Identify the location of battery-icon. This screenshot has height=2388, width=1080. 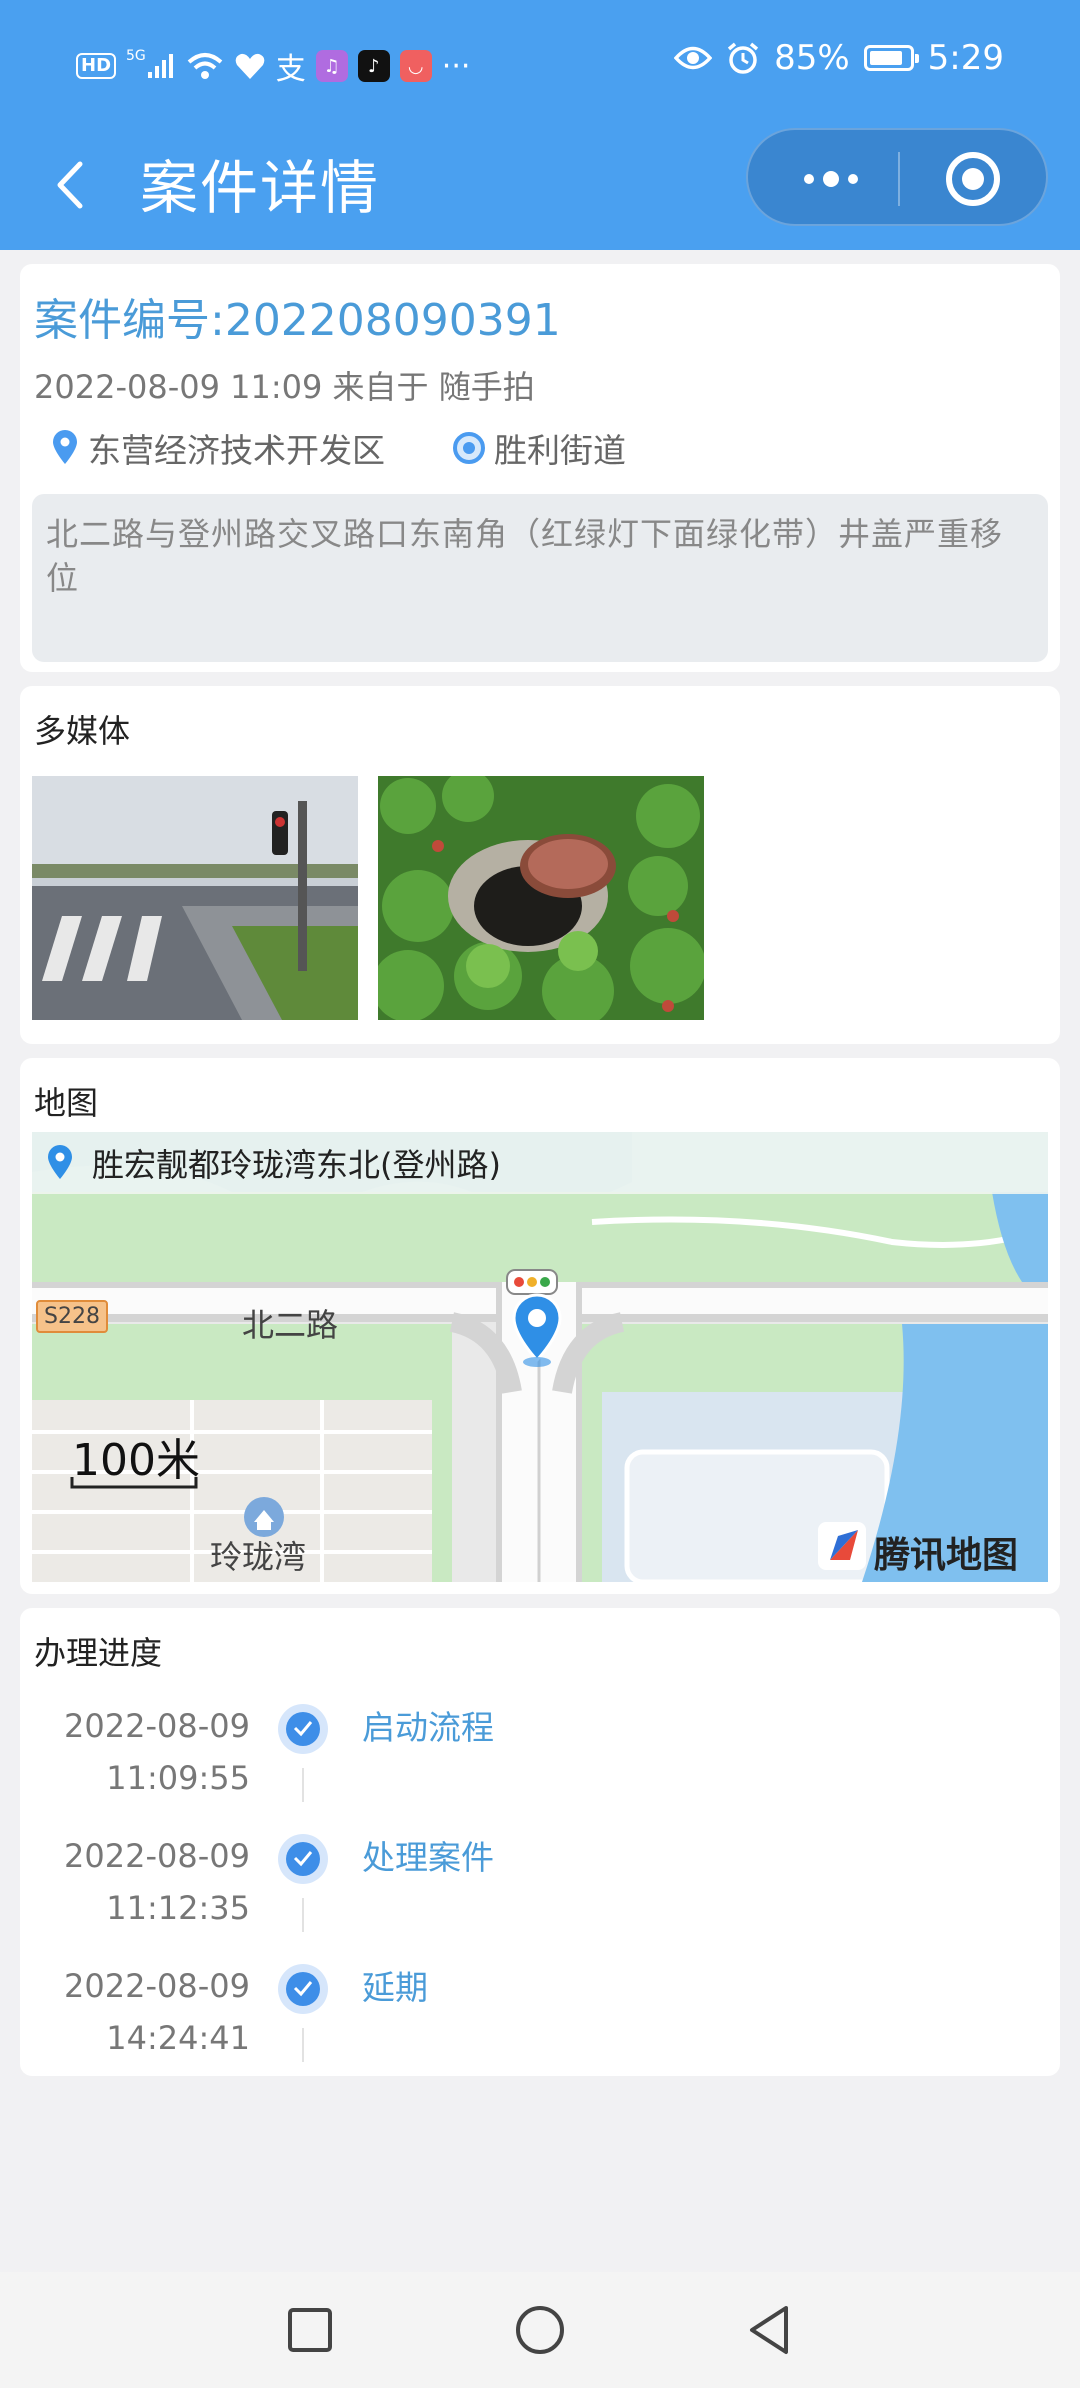
(891, 58).